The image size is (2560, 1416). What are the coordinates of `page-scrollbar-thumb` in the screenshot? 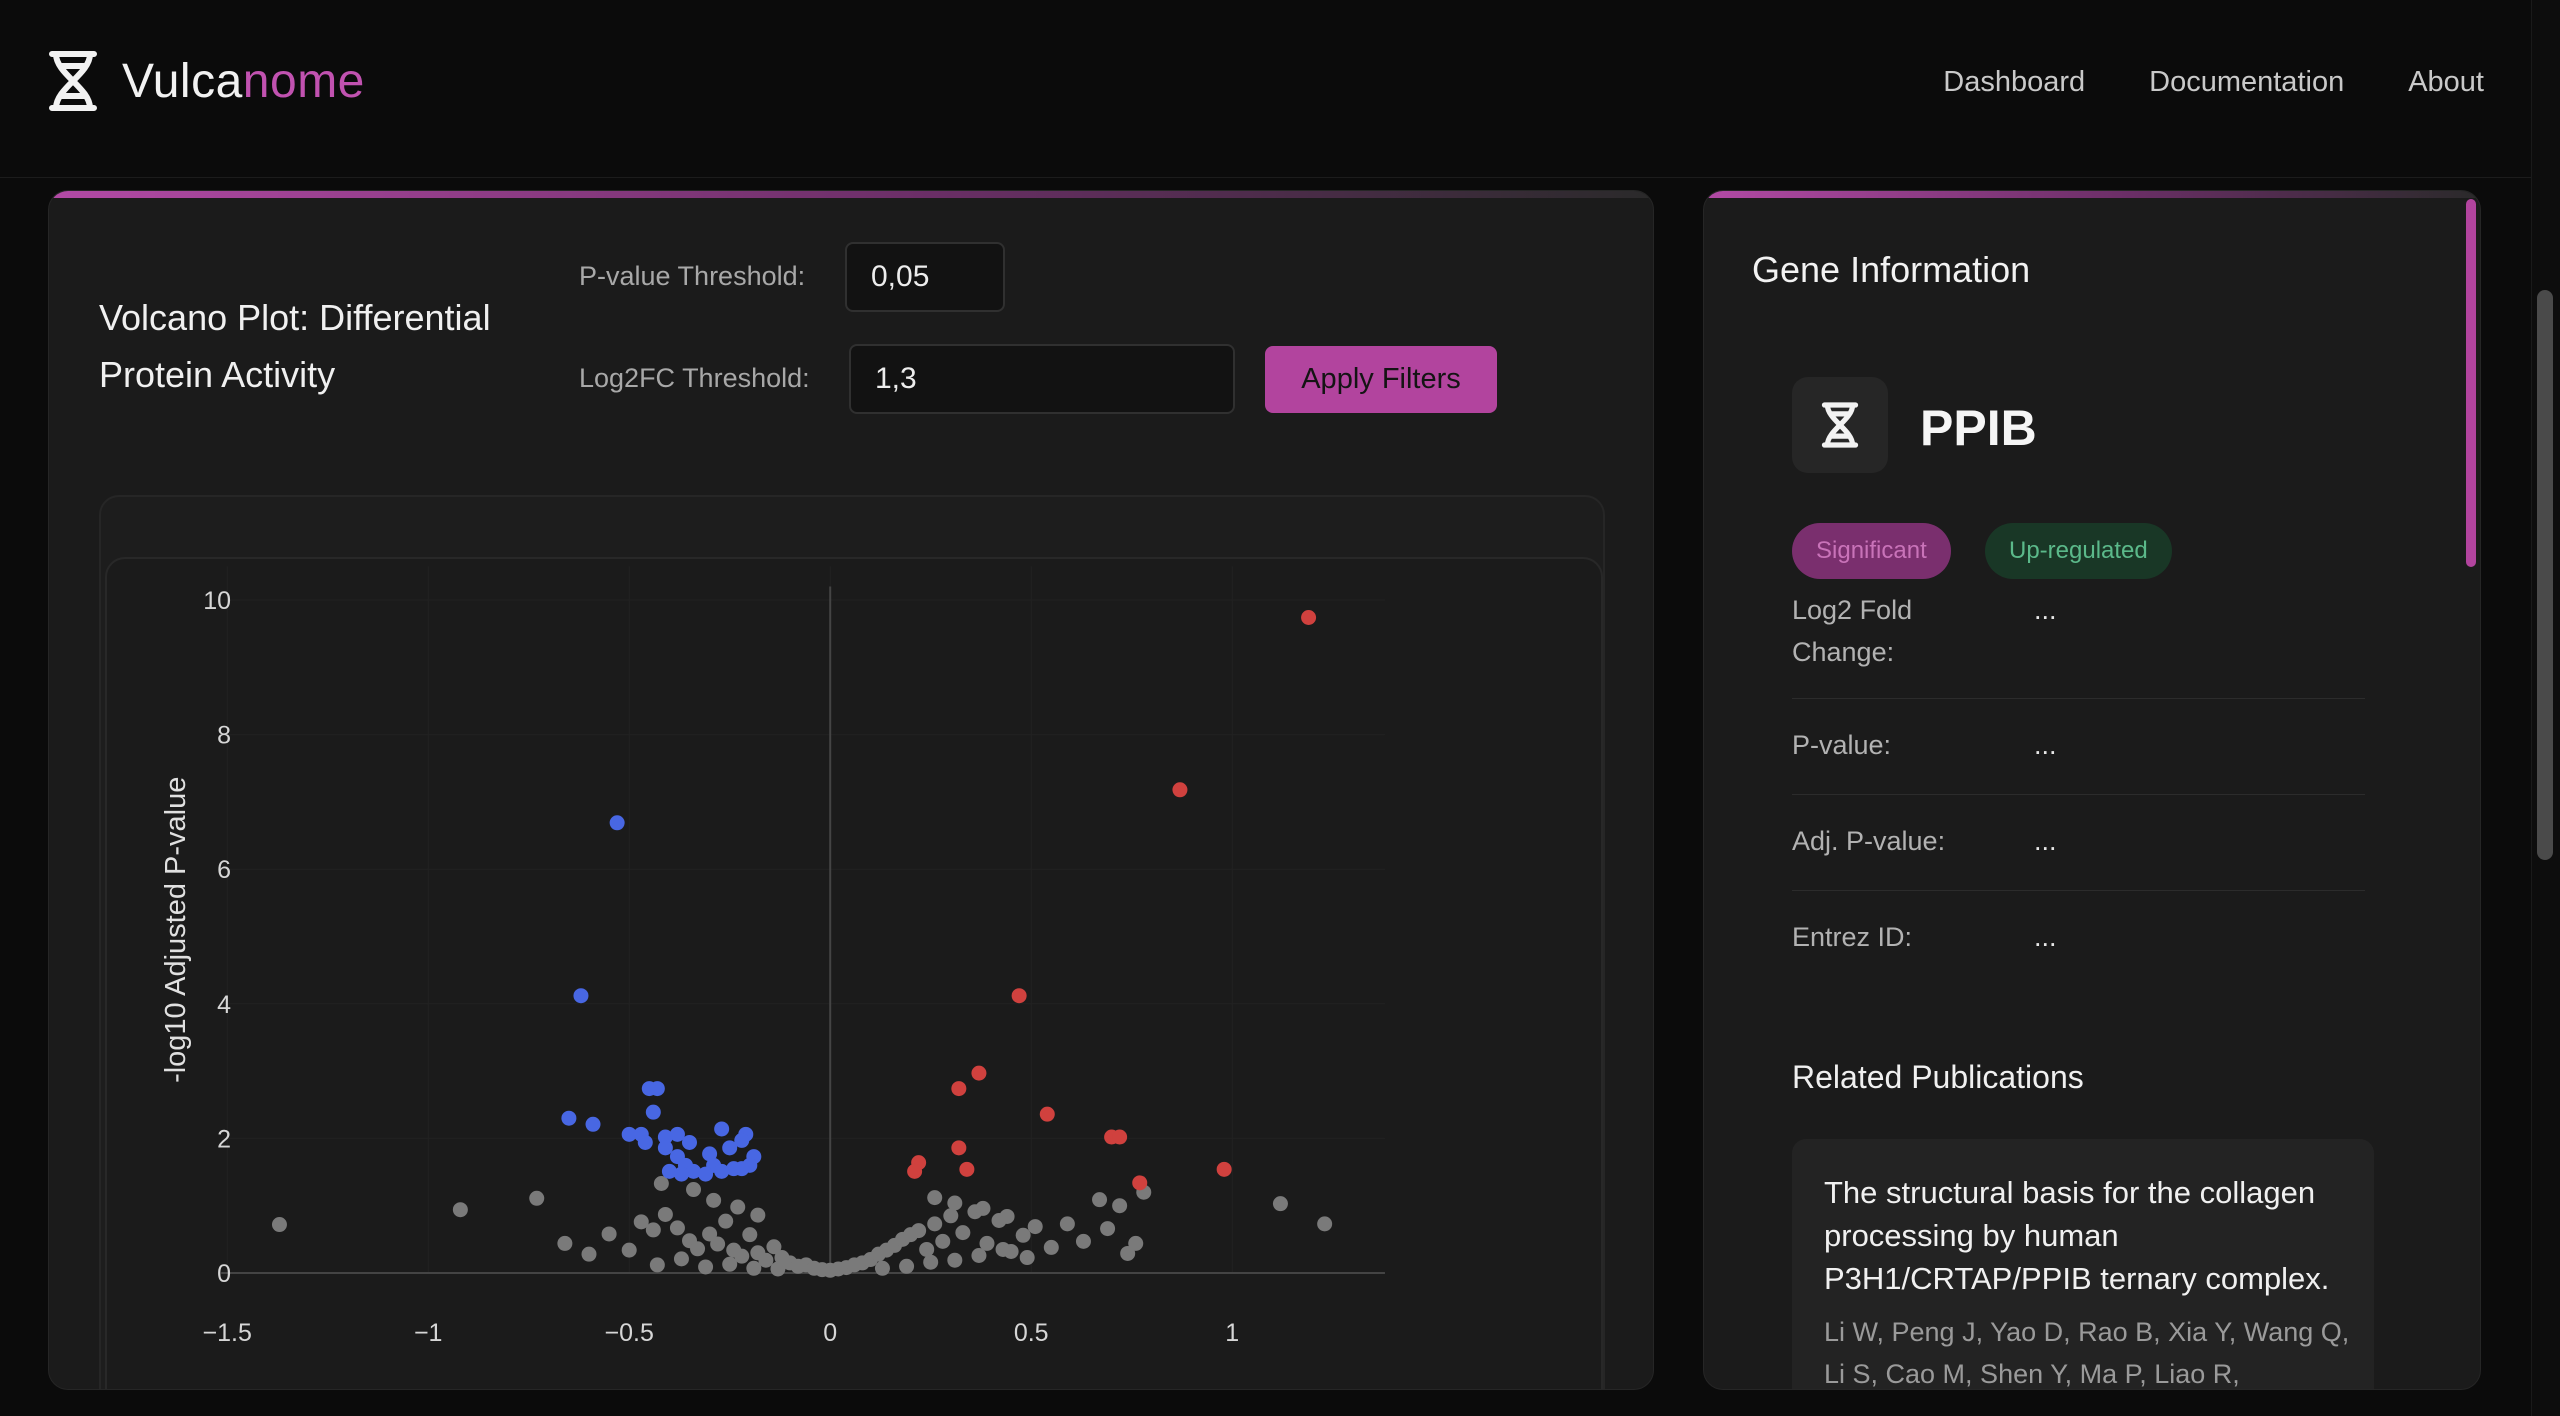 It's located at (2545, 575).